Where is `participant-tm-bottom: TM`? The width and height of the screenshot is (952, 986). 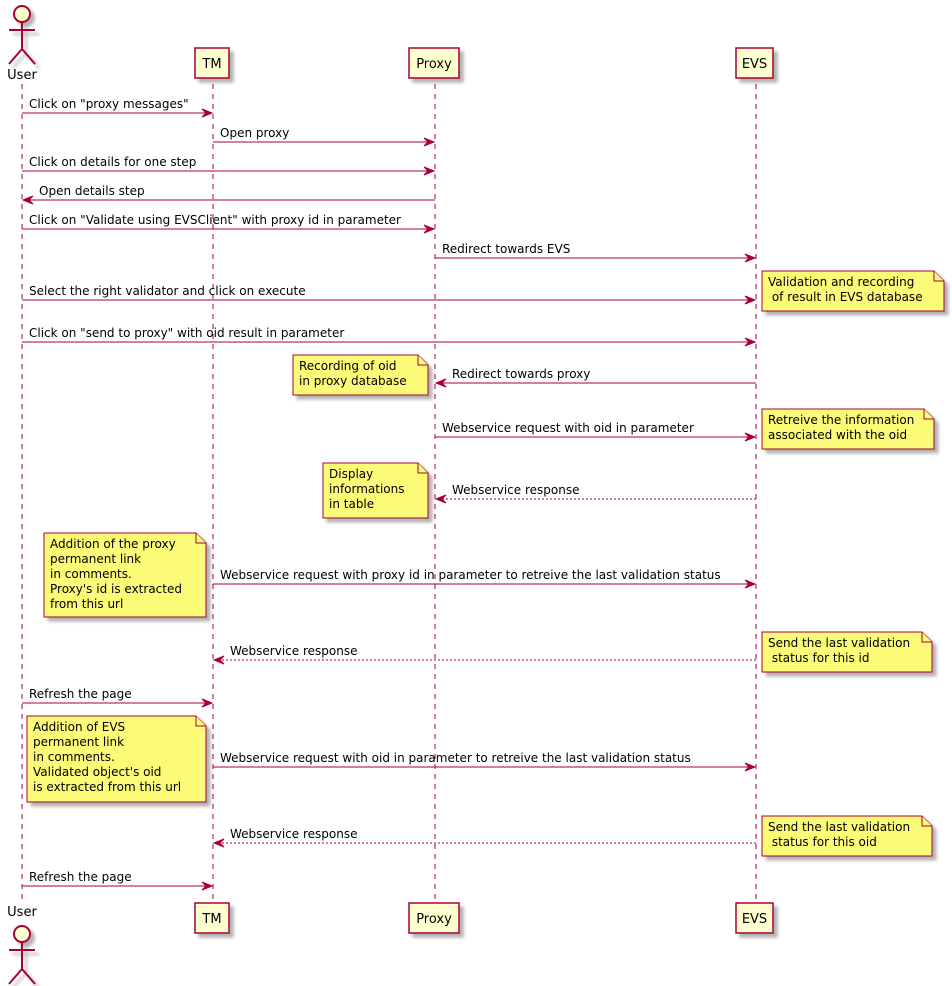
participant-tm-bottom: TM is located at coordinates (212, 918).